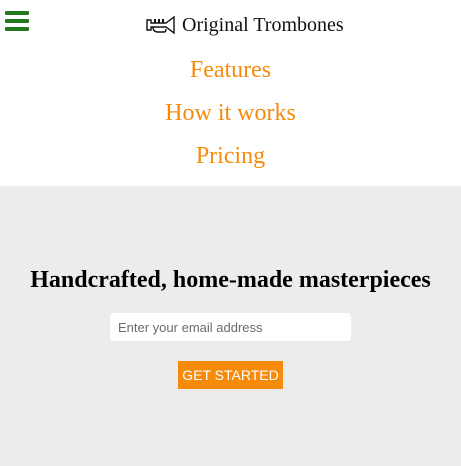 The width and height of the screenshot is (461, 466). I want to click on hamburger-menu-icon, so click(17, 22).